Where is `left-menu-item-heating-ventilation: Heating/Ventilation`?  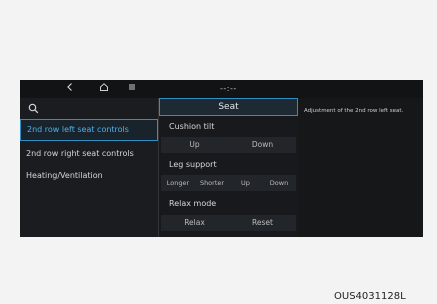
left-menu-item-heating-ventilation: Heating/Ventilation is located at coordinates (89, 176).